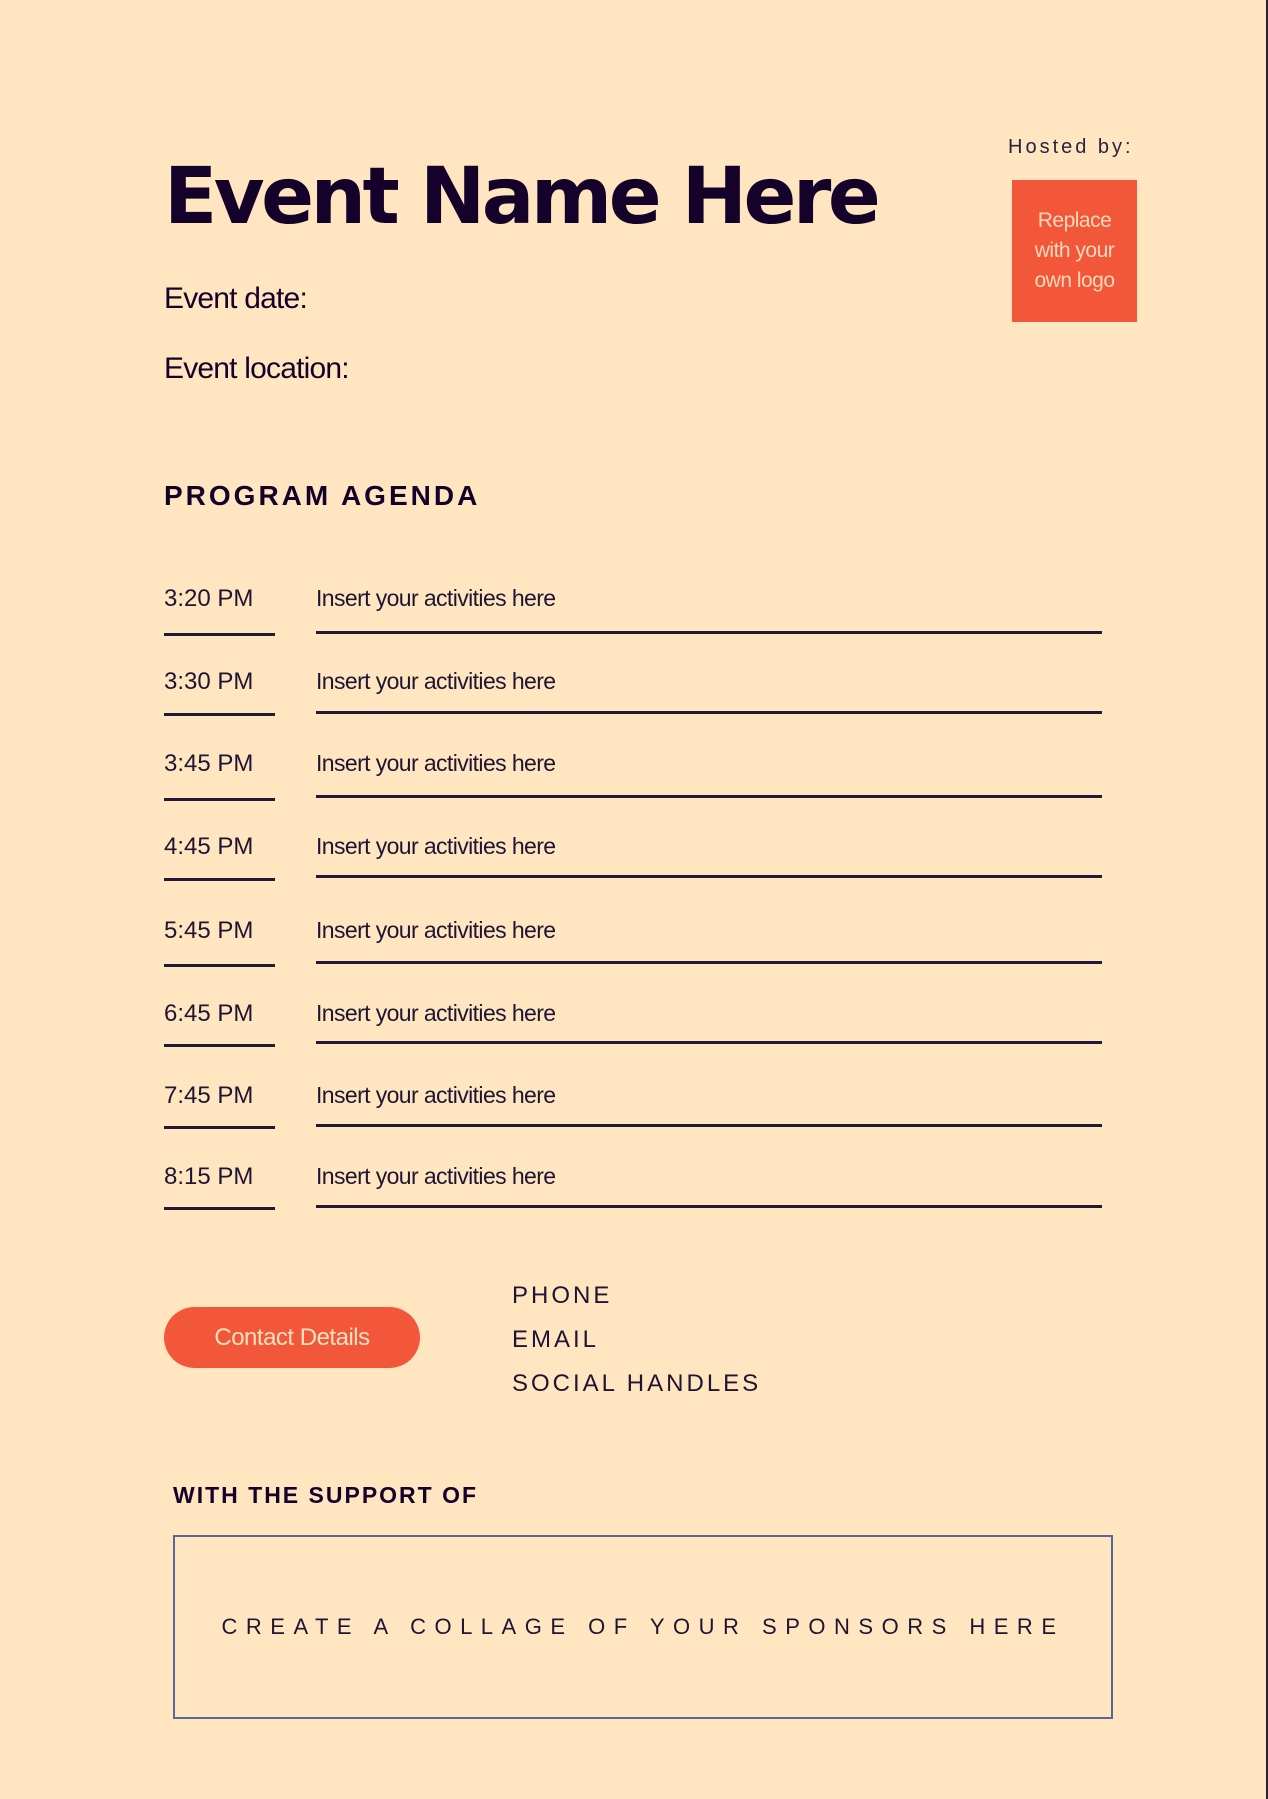 This screenshot has width=1268, height=1799. Describe the element at coordinates (634, 790) in the screenshot. I see `agenda-row: 3:45 PM Insert your activities here` at that location.